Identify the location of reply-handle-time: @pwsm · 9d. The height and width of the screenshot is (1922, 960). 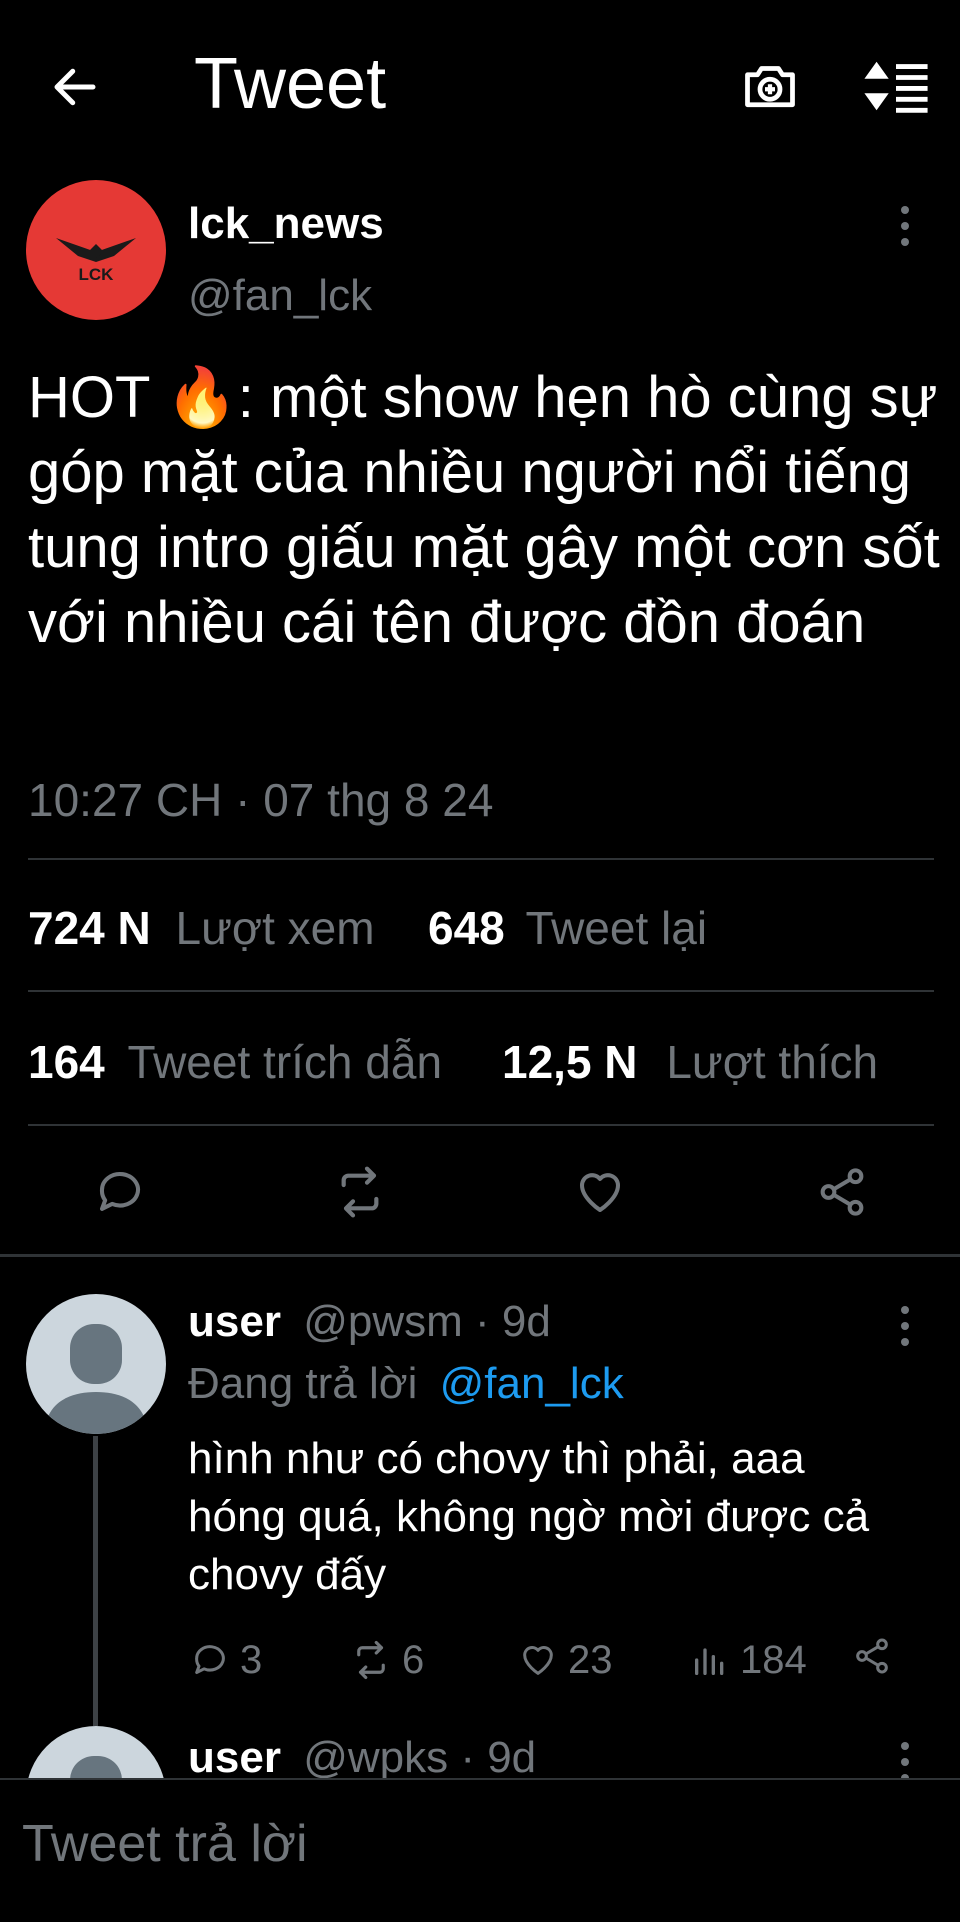
(427, 1321).